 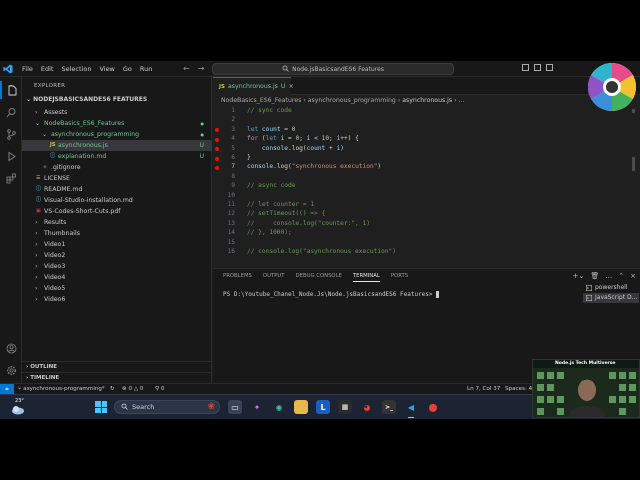 What do you see at coordinates (366, 277) in the screenshot?
I see `tab-terminal: TERMINAL` at bounding box center [366, 277].